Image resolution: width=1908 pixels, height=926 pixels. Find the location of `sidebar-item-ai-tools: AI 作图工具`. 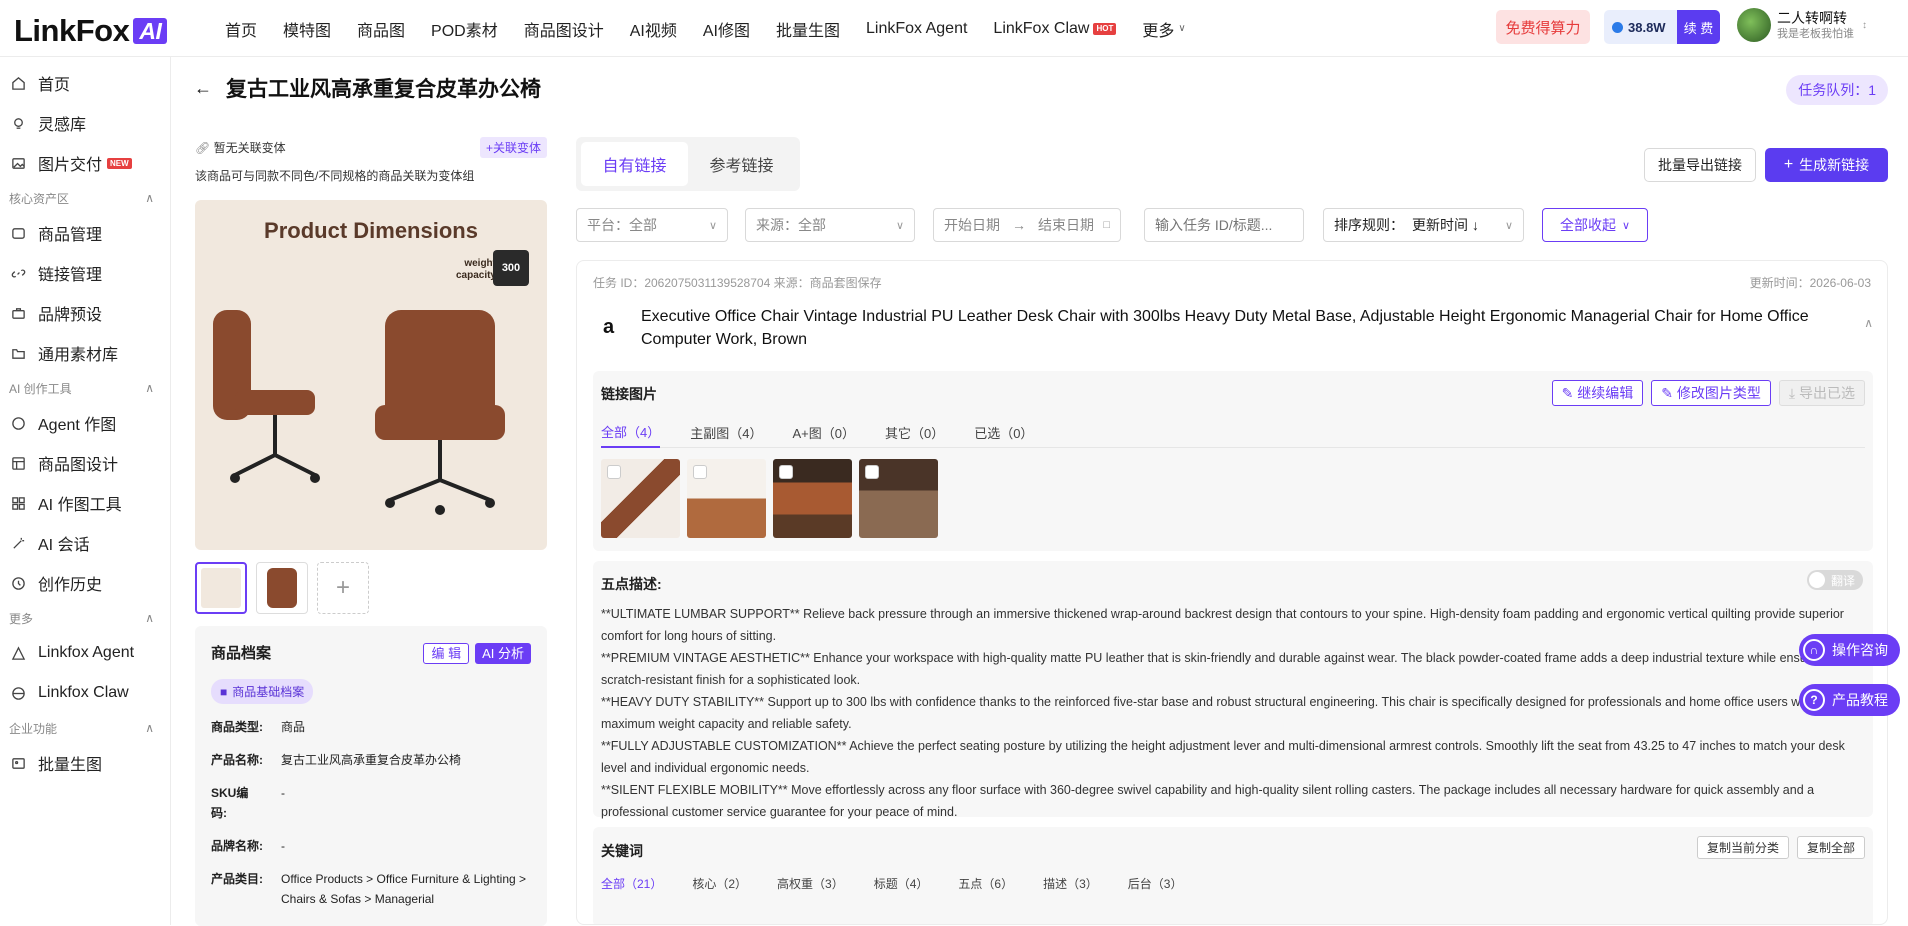

sidebar-item-ai-tools: AI 作图工具 is located at coordinates (85, 503).